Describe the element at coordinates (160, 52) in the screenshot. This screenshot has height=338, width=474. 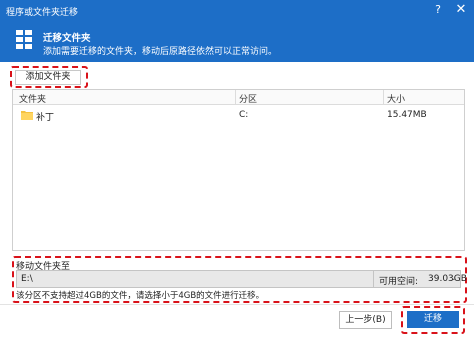
I see `header-subtitle: 添加需要迁移的文件夹，移动后原路径依然可以正常访问。` at that location.